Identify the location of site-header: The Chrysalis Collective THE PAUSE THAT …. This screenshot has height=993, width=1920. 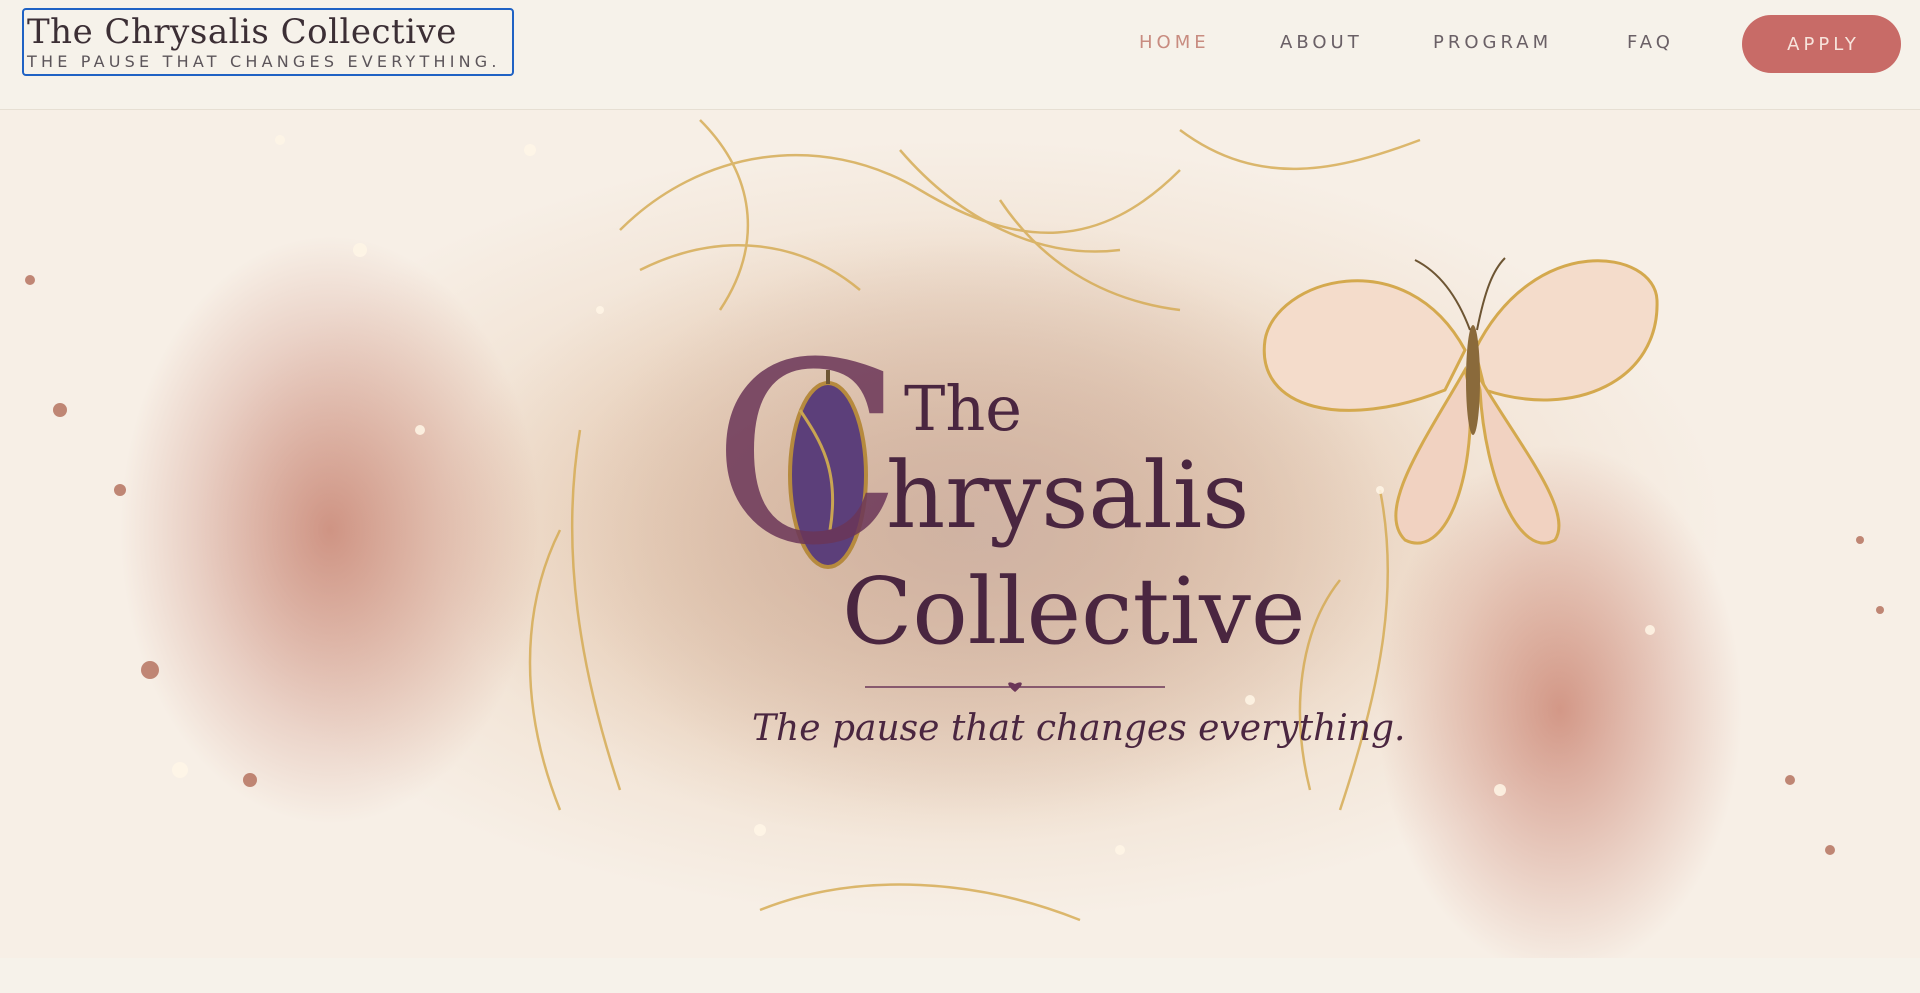
(960, 55).